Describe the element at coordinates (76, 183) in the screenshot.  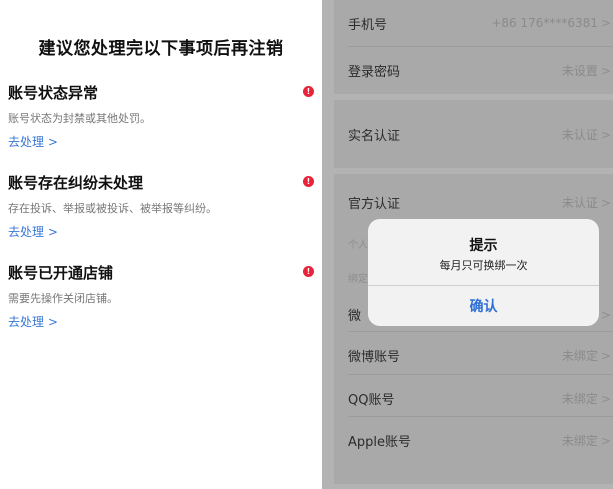
I see `issue-title: 账号存在纠纷未处理` at that location.